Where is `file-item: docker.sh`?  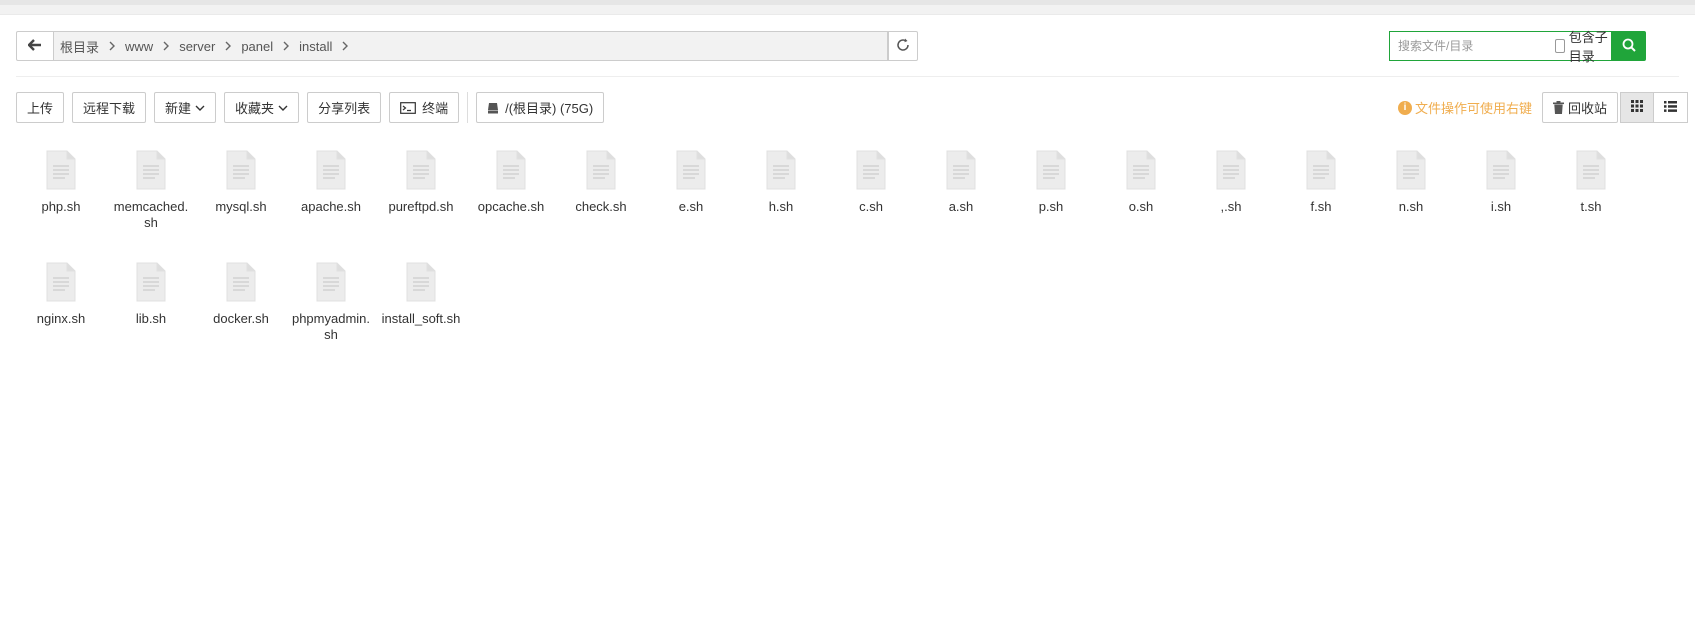 file-item: docker.sh is located at coordinates (241, 318).